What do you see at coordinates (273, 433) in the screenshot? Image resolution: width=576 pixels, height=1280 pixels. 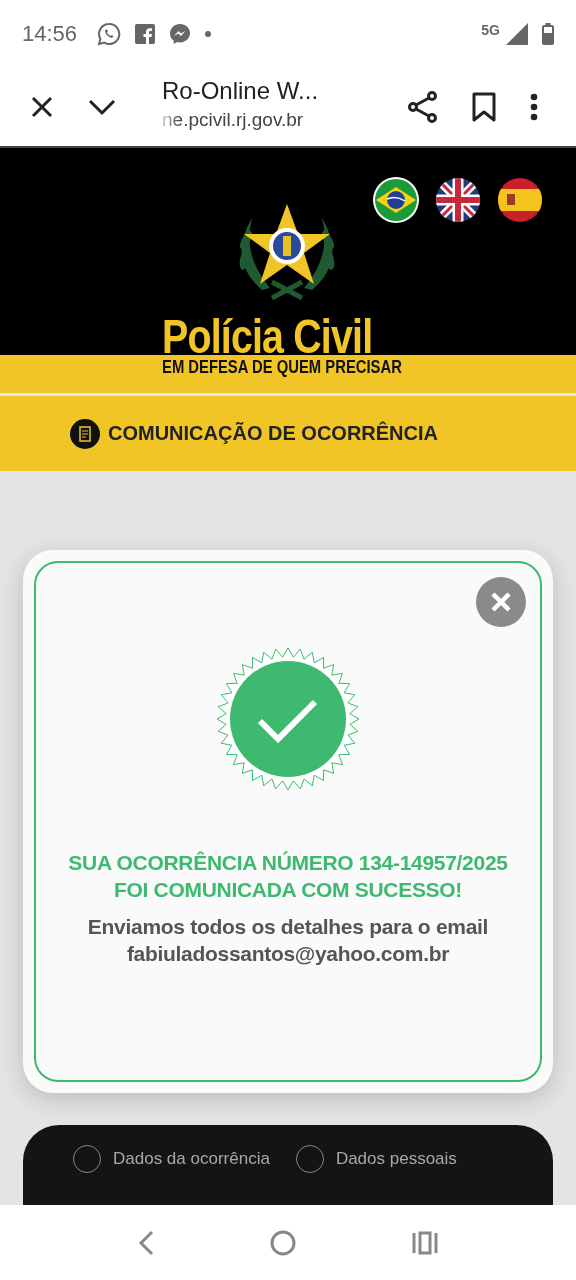 I see `section-title: COMUNICAÇÃO DE OCORRÊNCIA` at bounding box center [273, 433].